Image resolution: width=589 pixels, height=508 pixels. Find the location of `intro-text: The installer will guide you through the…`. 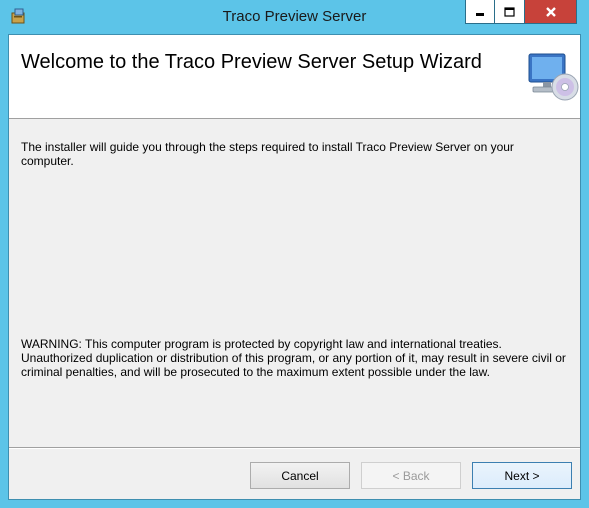

intro-text: The installer will guide you through the… is located at coordinates (267, 154).